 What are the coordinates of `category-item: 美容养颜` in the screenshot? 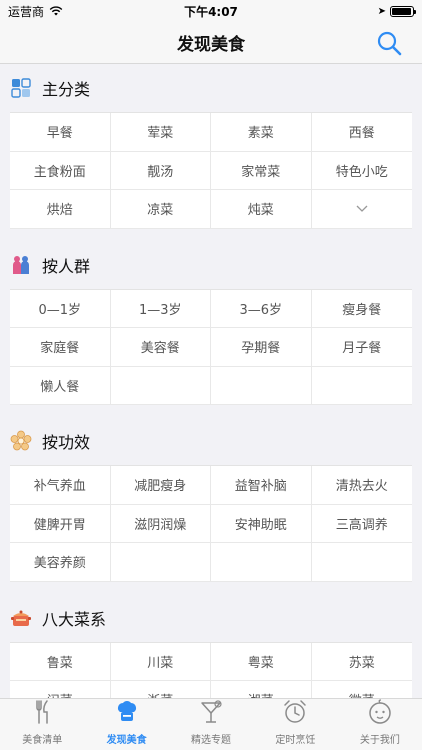 It's located at (60, 562).